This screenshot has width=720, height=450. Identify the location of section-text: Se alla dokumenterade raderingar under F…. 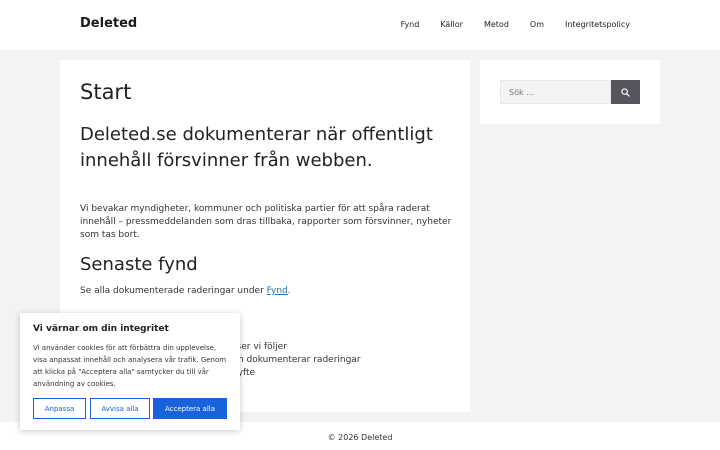
(185, 291).